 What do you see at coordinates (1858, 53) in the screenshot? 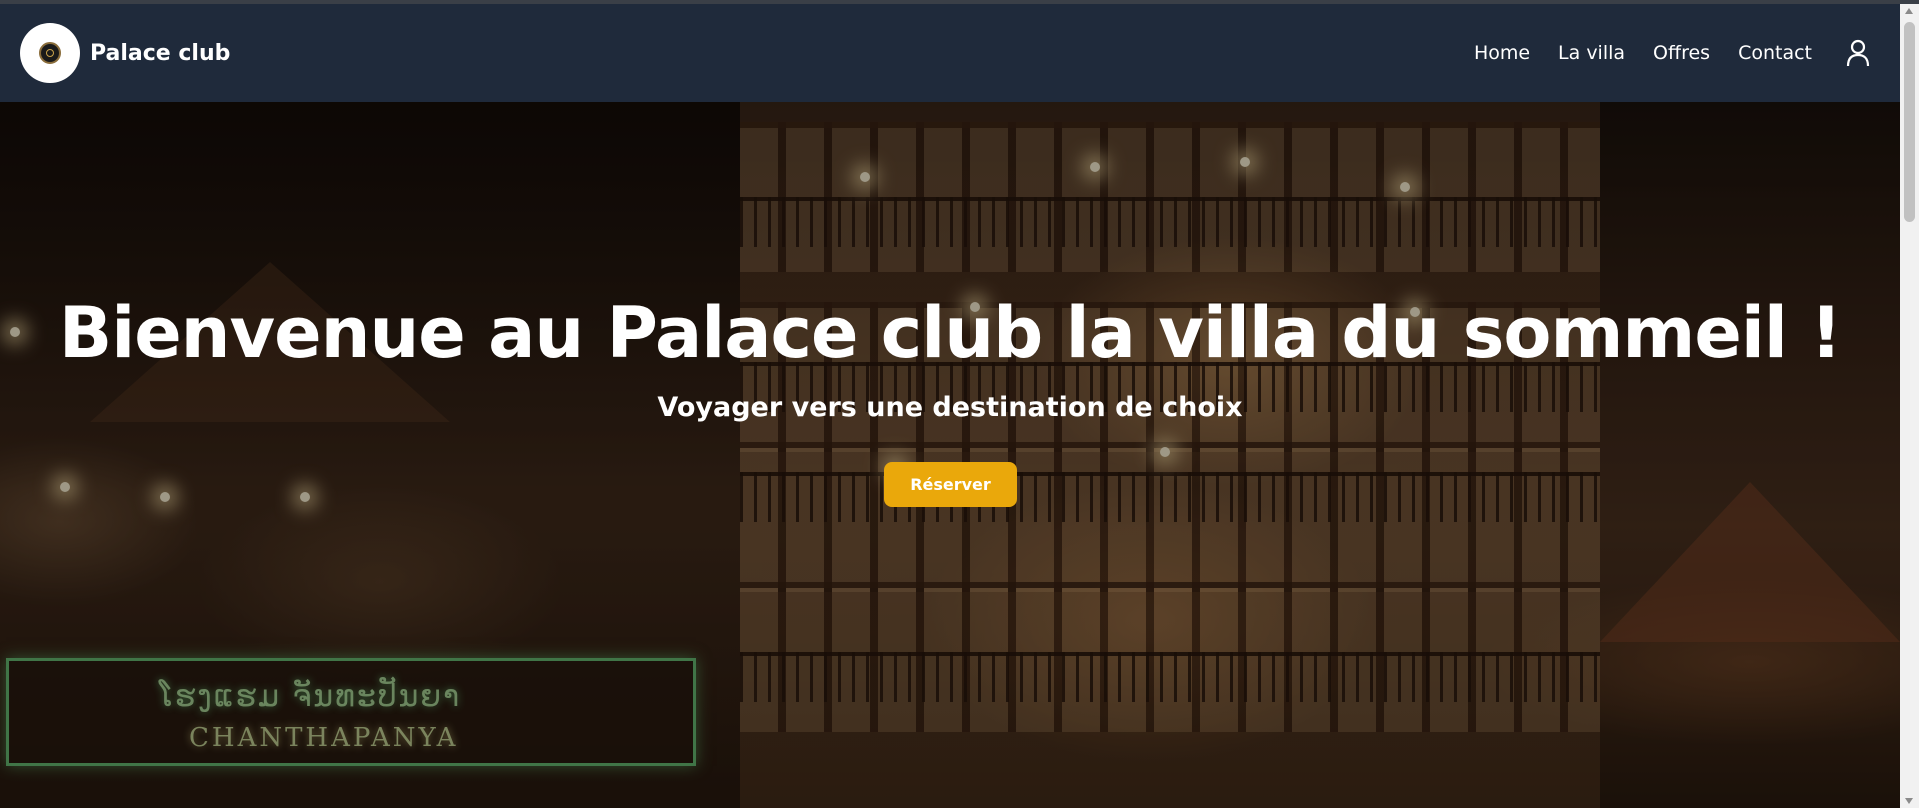
I see `user-icon` at bounding box center [1858, 53].